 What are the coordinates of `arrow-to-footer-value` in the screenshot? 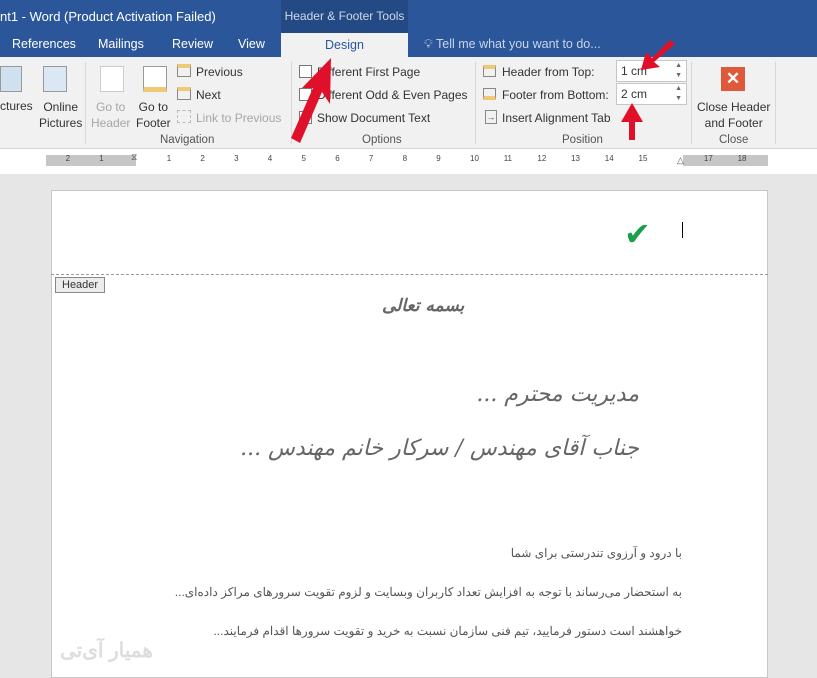 It's located at (632, 121).